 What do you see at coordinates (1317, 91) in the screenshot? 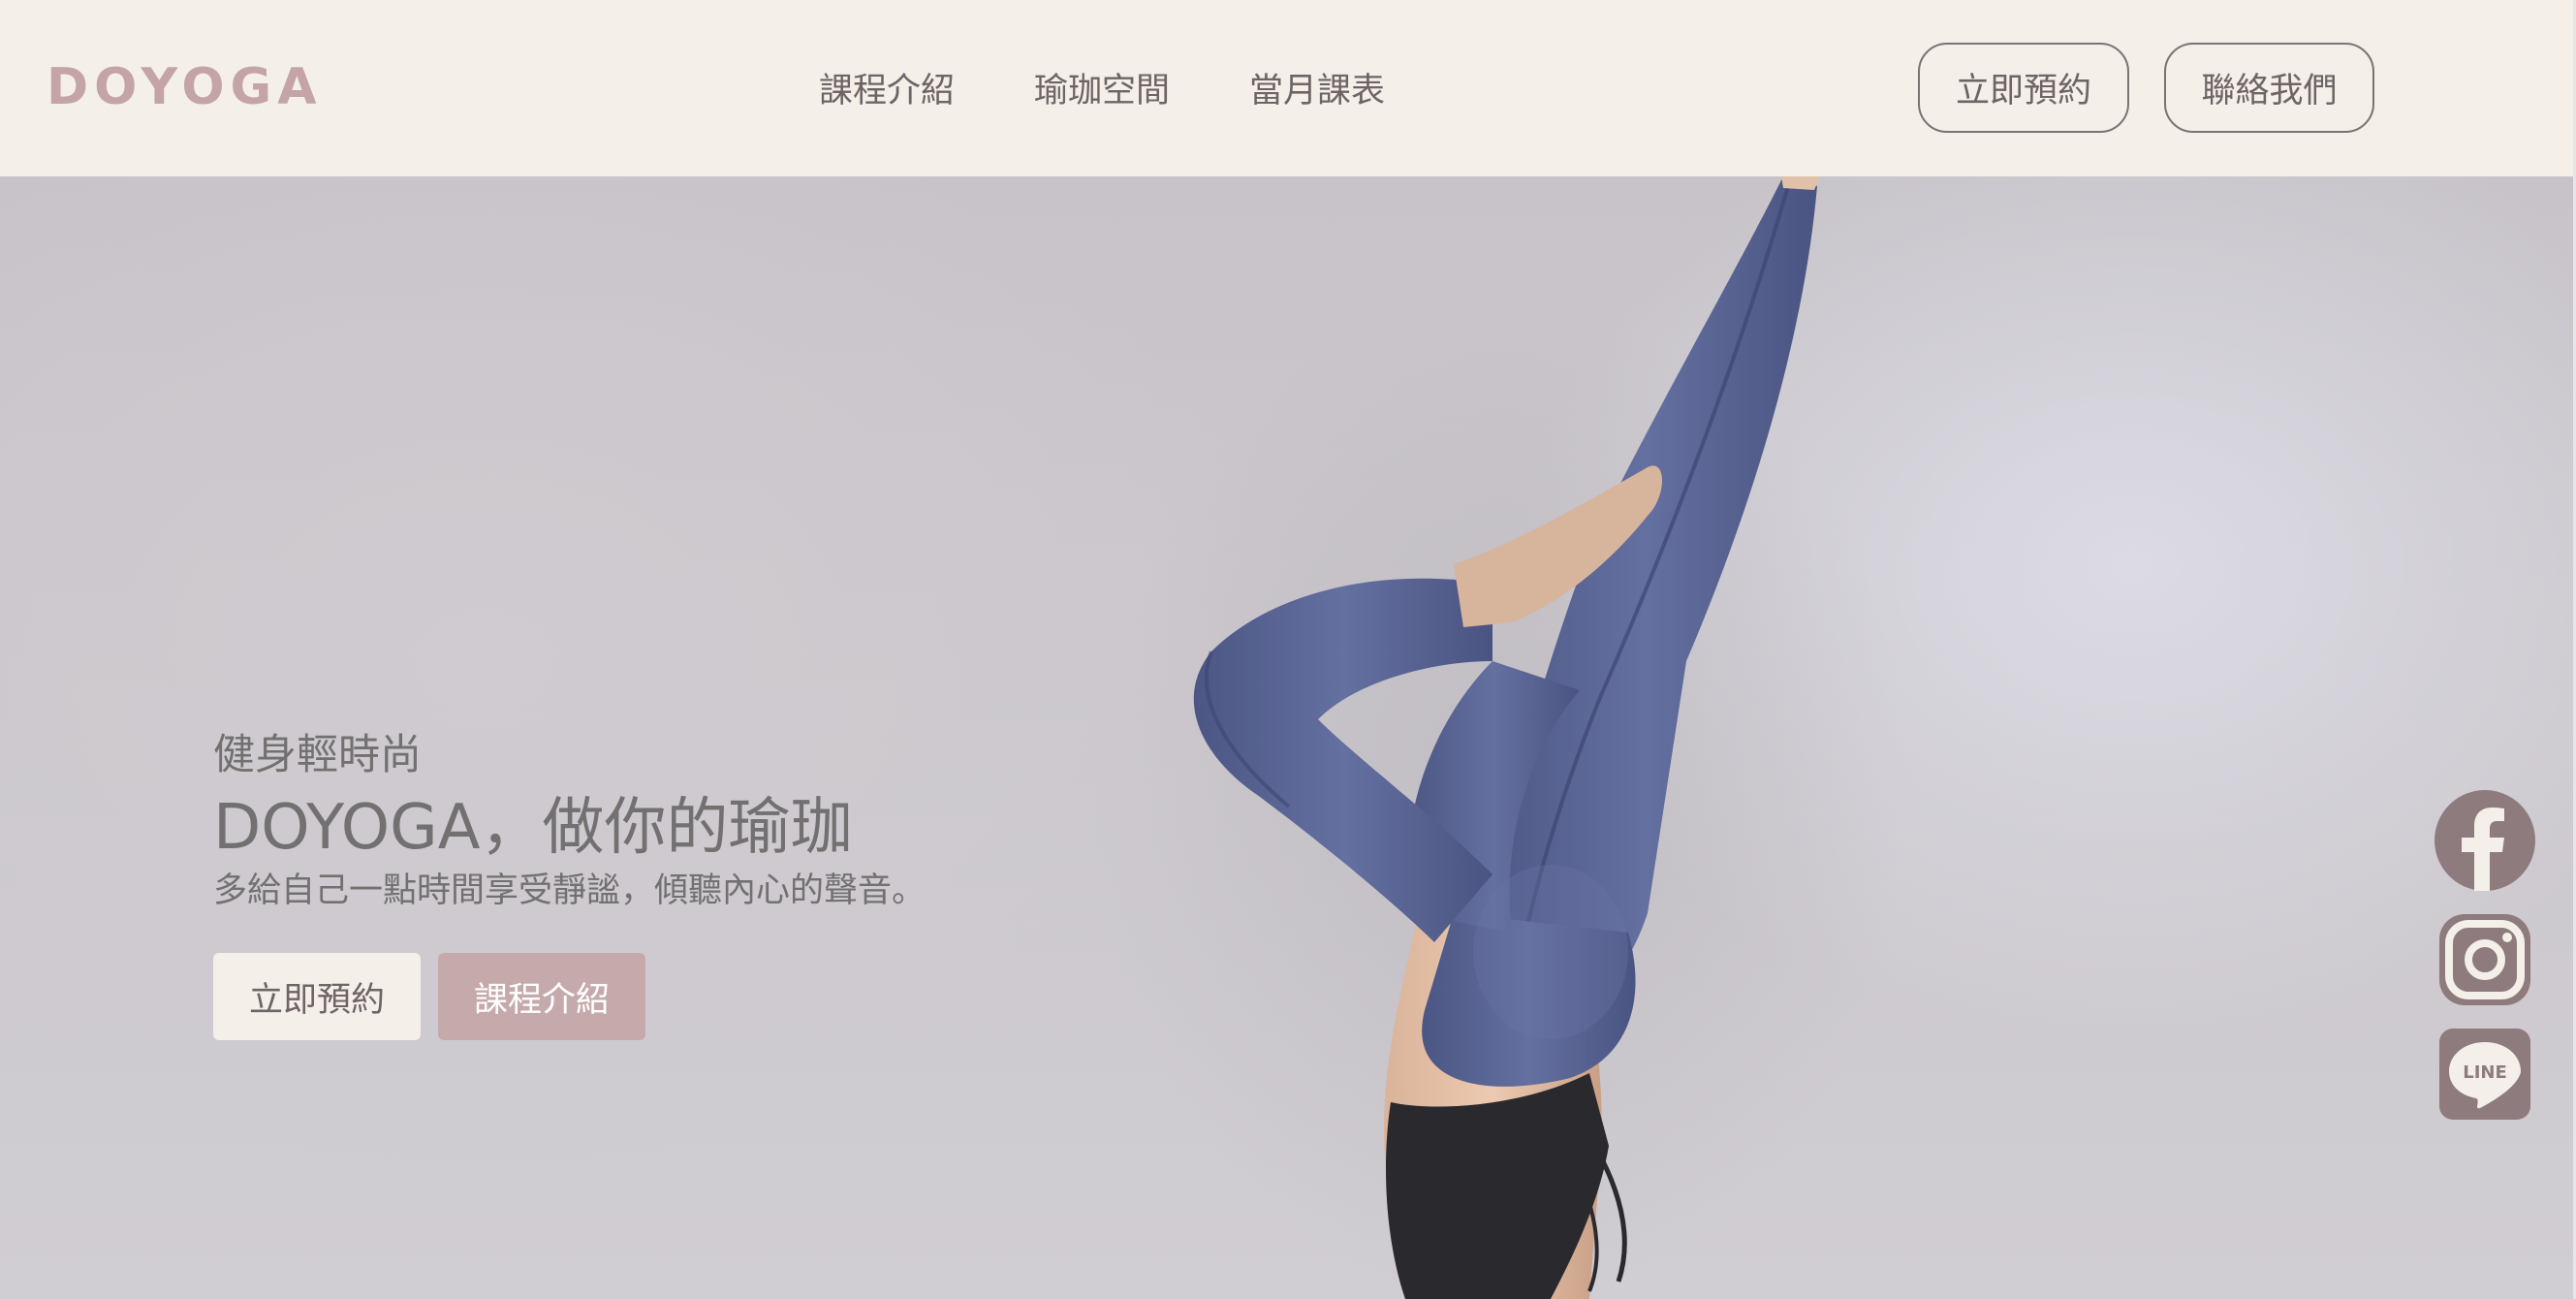
I see `nav-link-schedule: 當月課表` at bounding box center [1317, 91].